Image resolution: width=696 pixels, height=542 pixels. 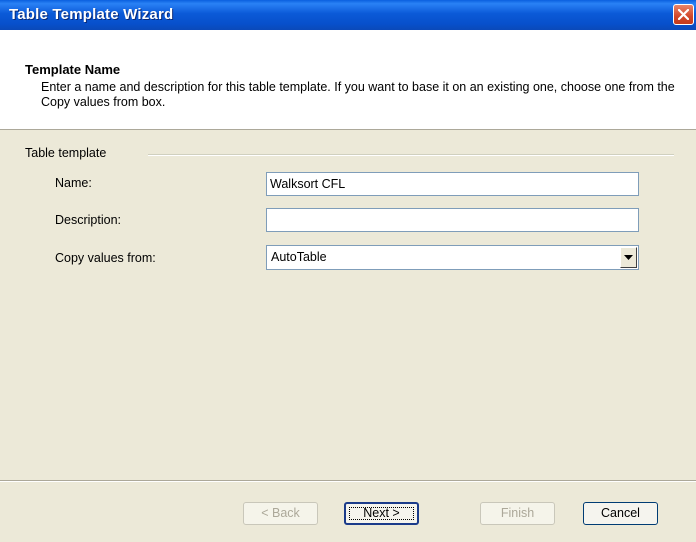 I want to click on window-title: Table Template Wizard, so click(x=91, y=14).